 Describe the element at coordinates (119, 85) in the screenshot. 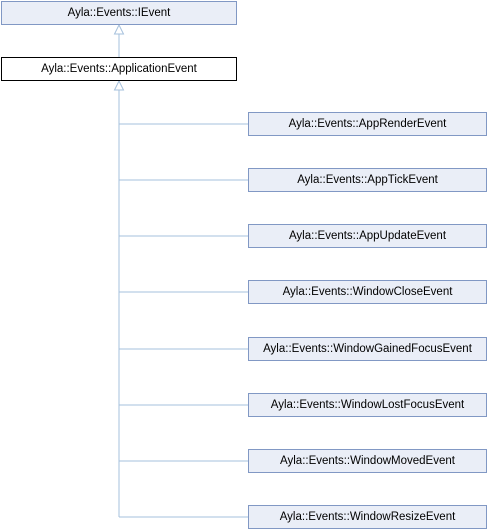

I see `arrowhead-current` at that location.